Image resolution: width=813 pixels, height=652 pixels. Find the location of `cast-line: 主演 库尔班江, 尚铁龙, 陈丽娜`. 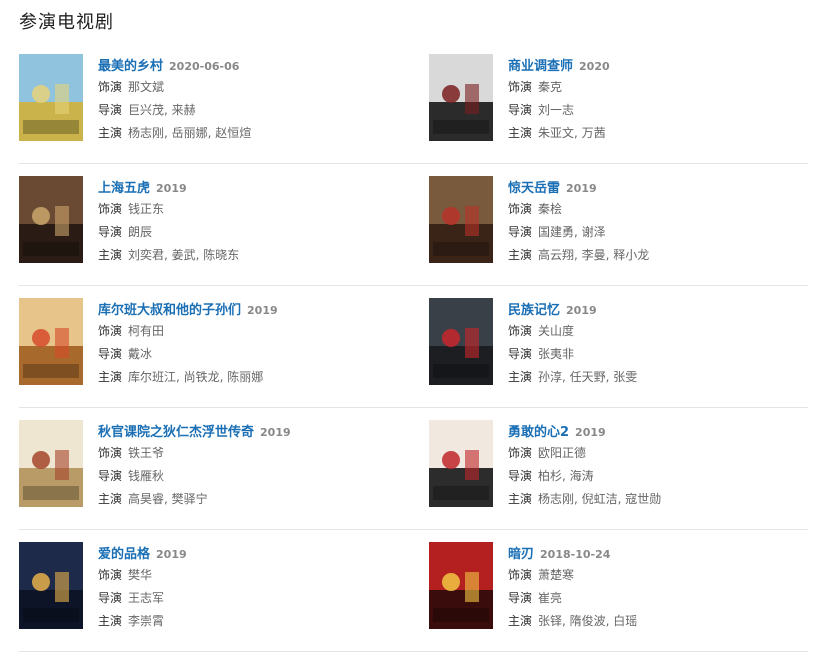

cast-line: 主演 库尔班江, 尚铁龙, 陈丽娜 is located at coordinates (188, 377).